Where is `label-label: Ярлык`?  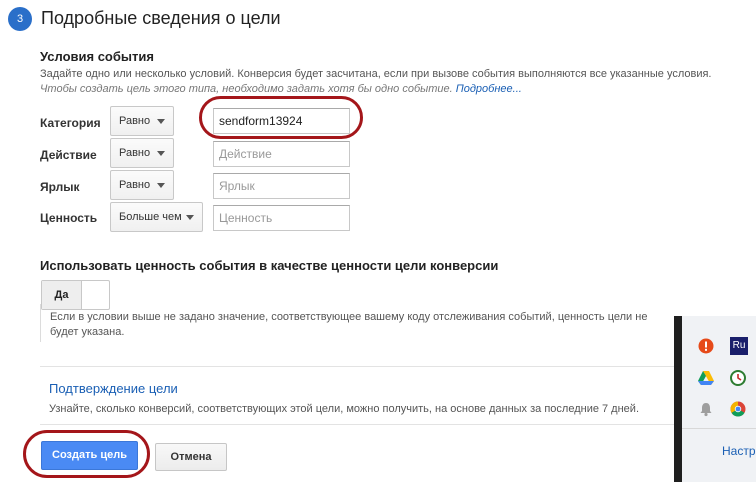
label-label: Ярлык is located at coordinates (60, 187).